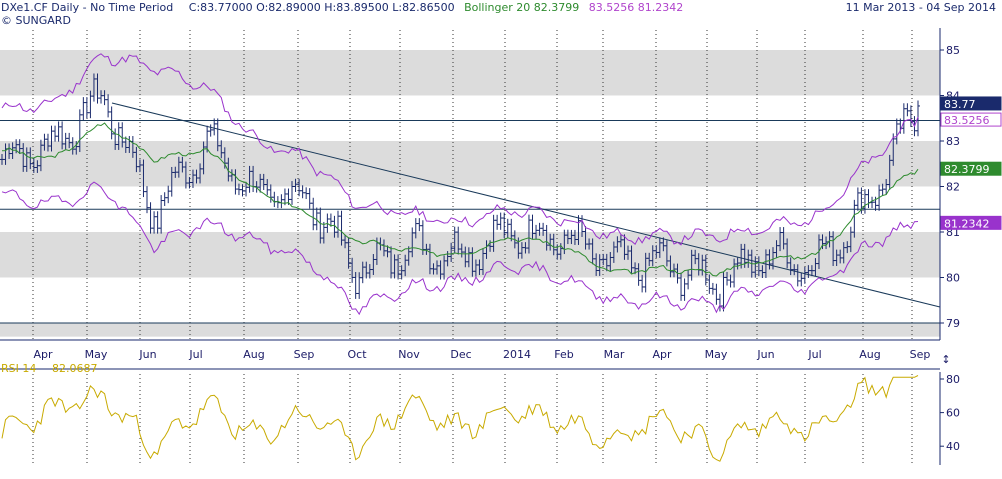  I want to click on x-tick-label: Dec, so click(460, 354).